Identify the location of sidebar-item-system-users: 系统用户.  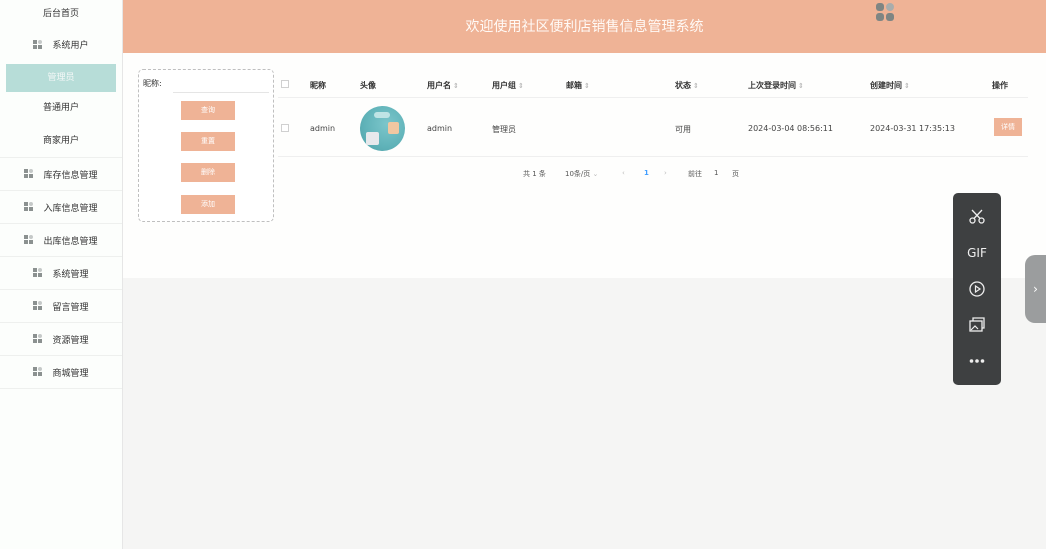
(61, 44).